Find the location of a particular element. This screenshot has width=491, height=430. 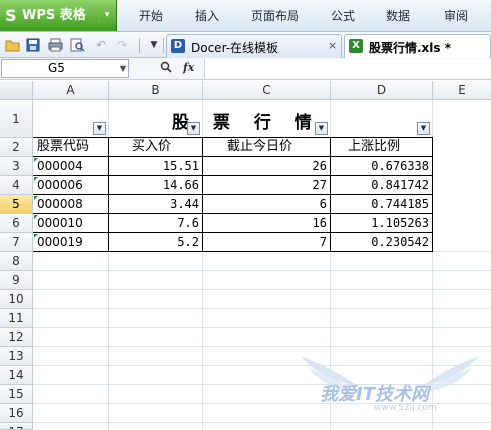

table-cell: 0.230542 is located at coordinates (381, 242).